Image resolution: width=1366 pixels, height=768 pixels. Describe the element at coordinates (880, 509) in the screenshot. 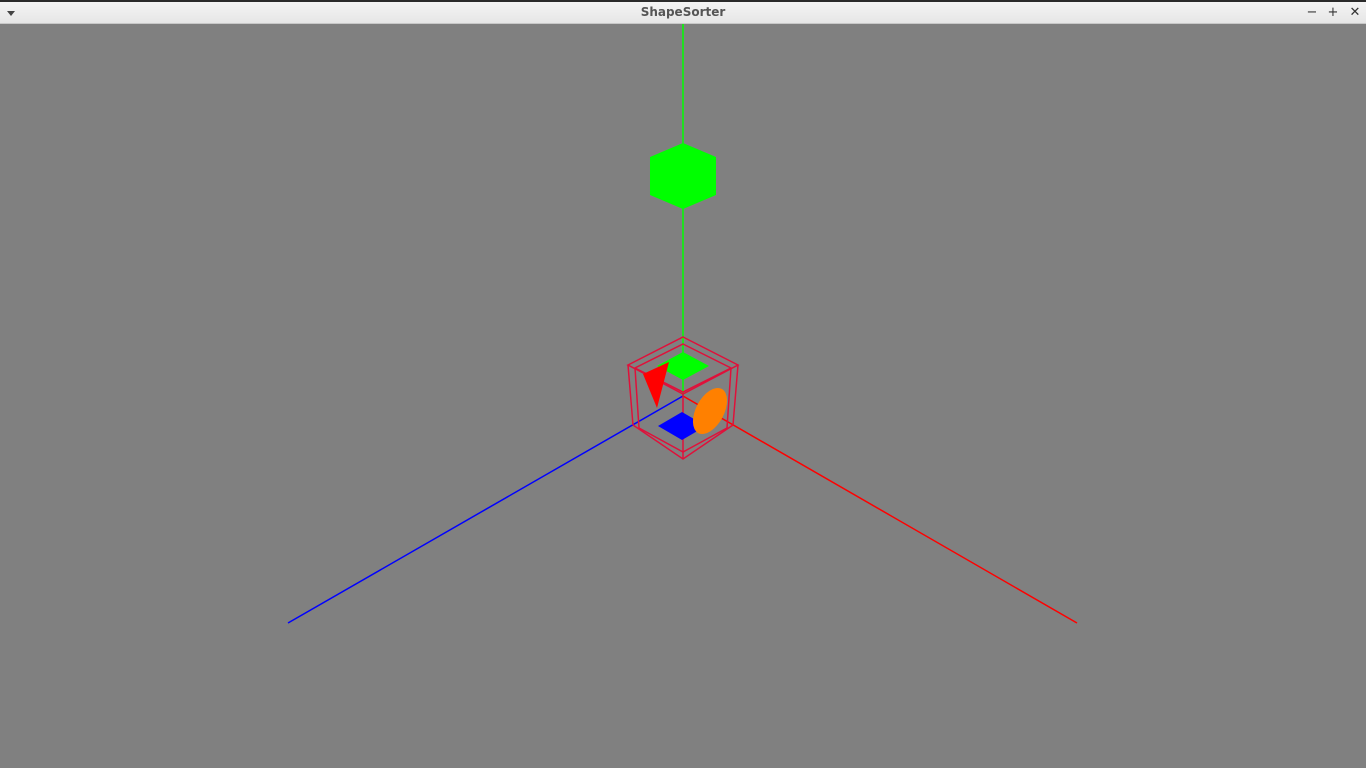

I see `x-axis-line` at that location.